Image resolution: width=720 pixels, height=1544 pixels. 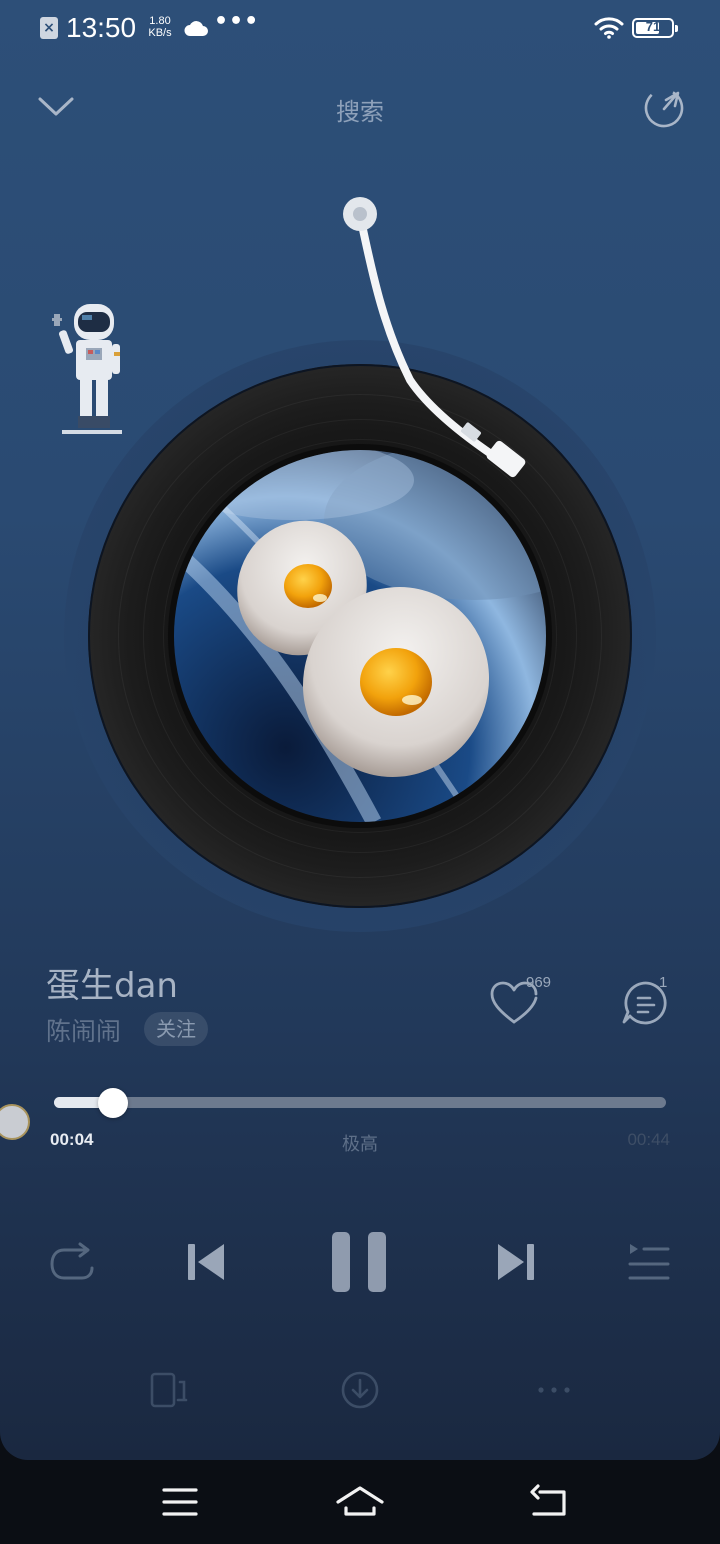 What do you see at coordinates (360, 29) in the screenshot?
I see `status-bar: × 13:50 1.80 KB/s ••• 71` at bounding box center [360, 29].